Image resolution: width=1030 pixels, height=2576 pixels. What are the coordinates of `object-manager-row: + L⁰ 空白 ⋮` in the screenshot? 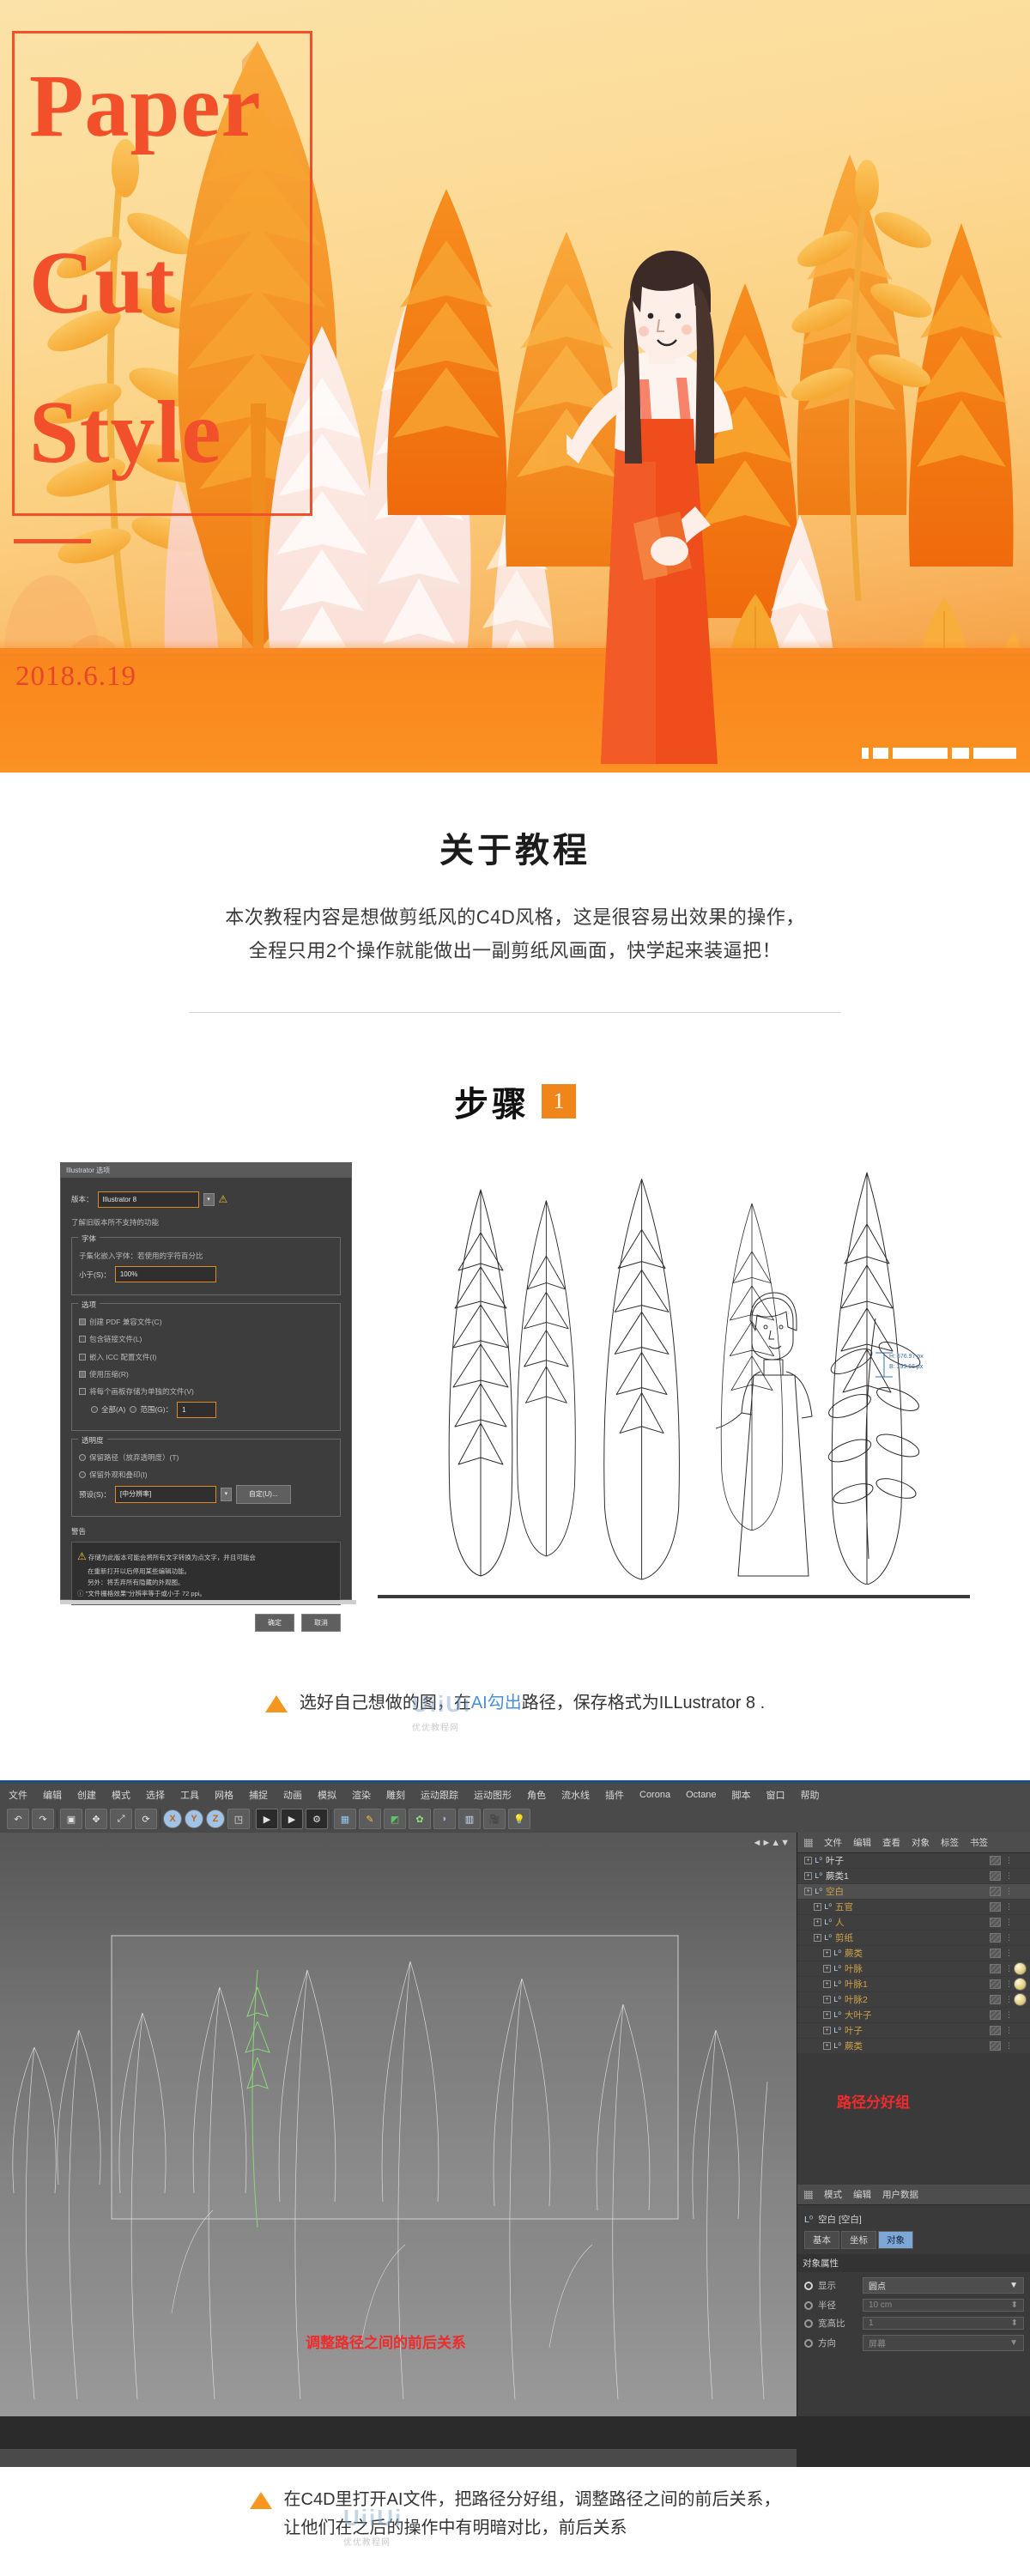 It's located at (913, 1892).